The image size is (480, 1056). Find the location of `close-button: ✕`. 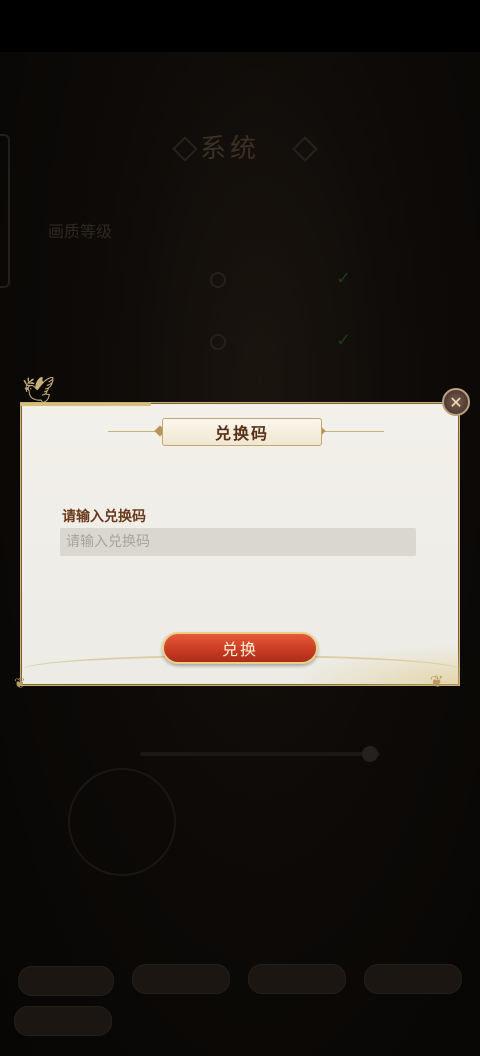

close-button: ✕ is located at coordinates (456, 402).